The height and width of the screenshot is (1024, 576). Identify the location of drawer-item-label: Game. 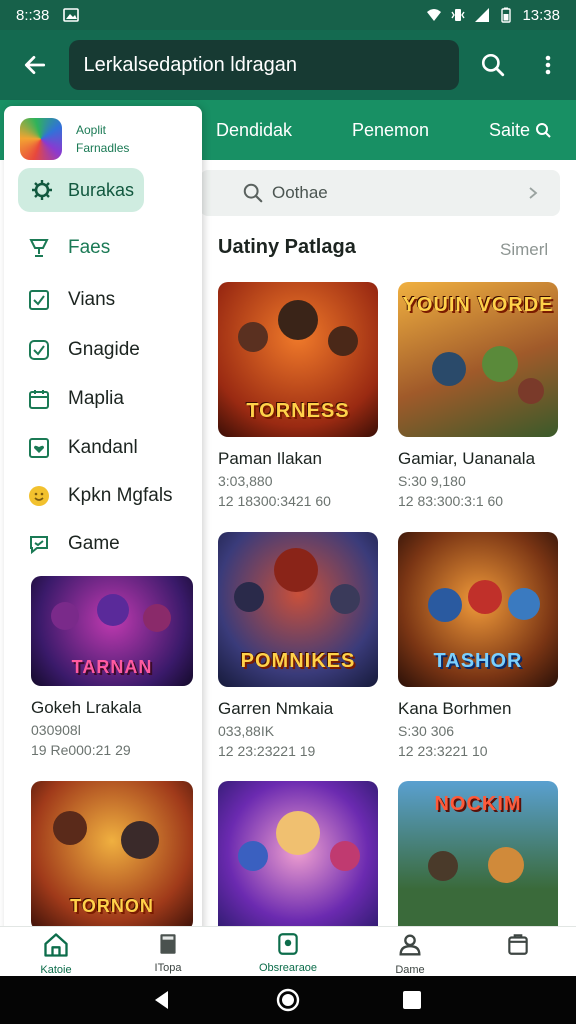
(94, 543).